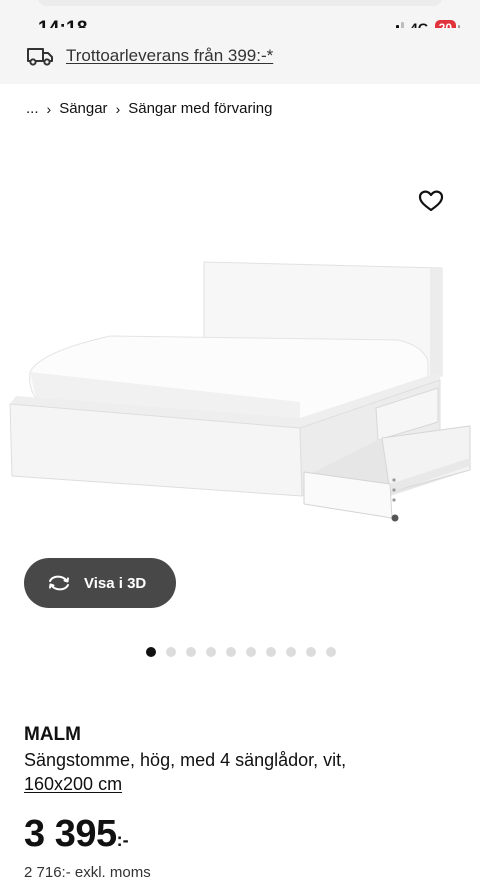 The image size is (480, 895). I want to click on view-3d-button: Visa i 3D, so click(100, 583).